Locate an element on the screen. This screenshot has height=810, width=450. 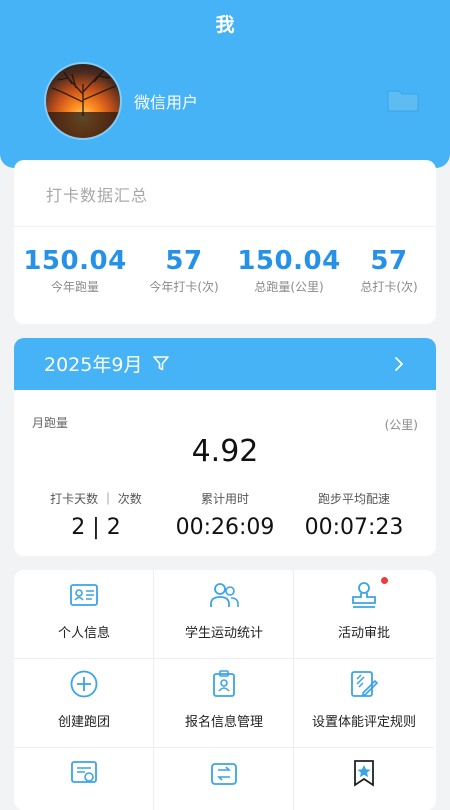
summary-title: 打卡数据汇总 is located at coordinates (97, 195).